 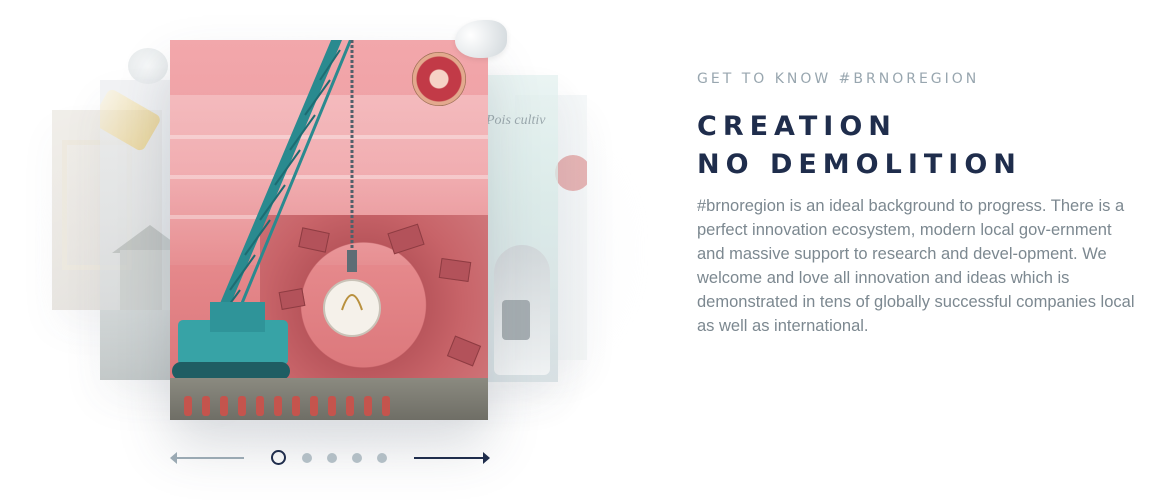 What do you see at coordinates (131, 120) in the screenshot?
I see `beer-glass-illustration` at bounding box center [131, 120].